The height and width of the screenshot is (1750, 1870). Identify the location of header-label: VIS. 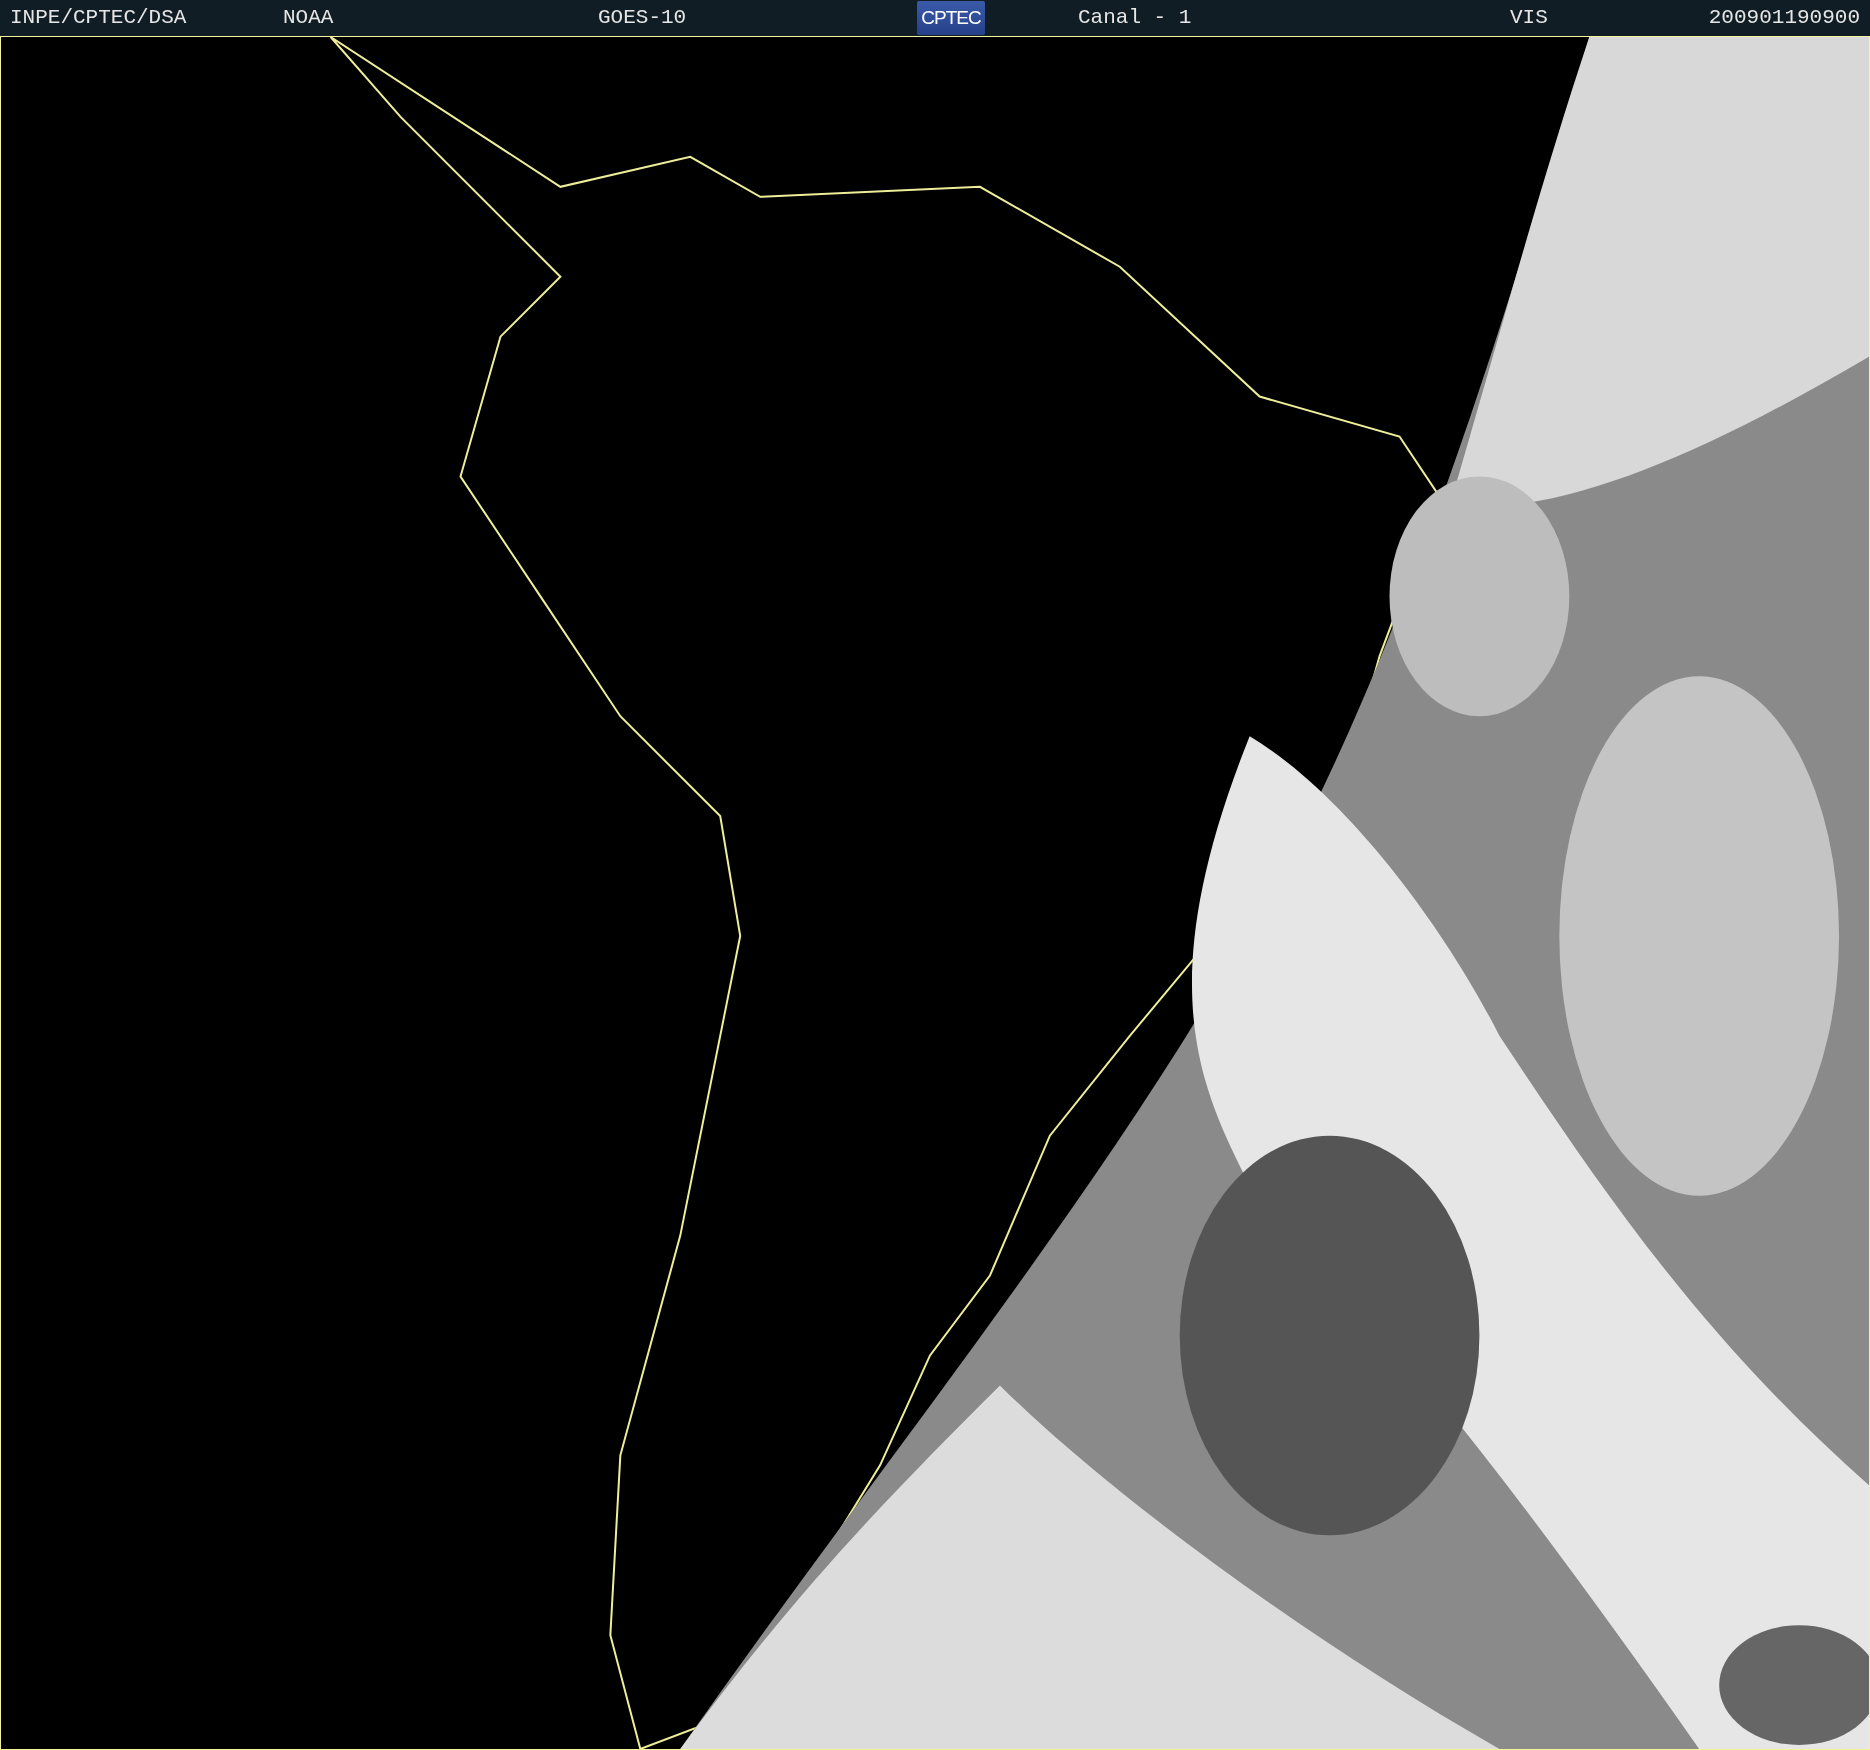
(1529, 18).